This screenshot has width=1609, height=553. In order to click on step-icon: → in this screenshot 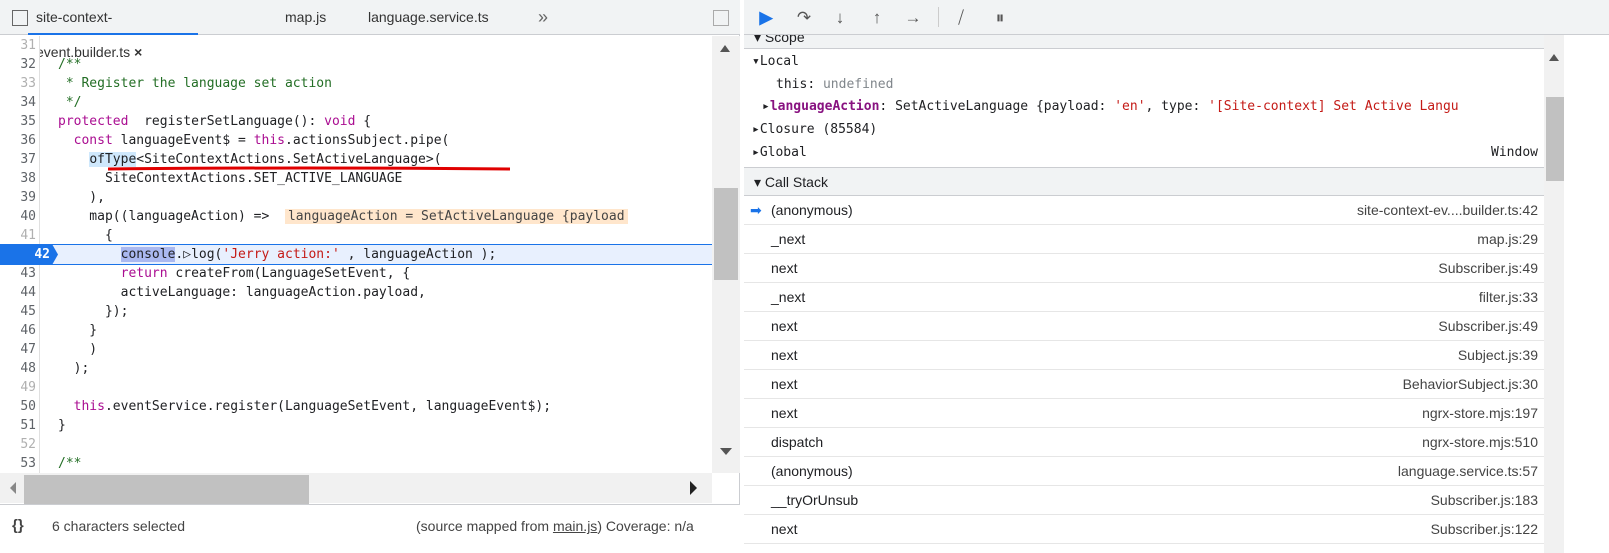, I will do `click(913, 18)`.